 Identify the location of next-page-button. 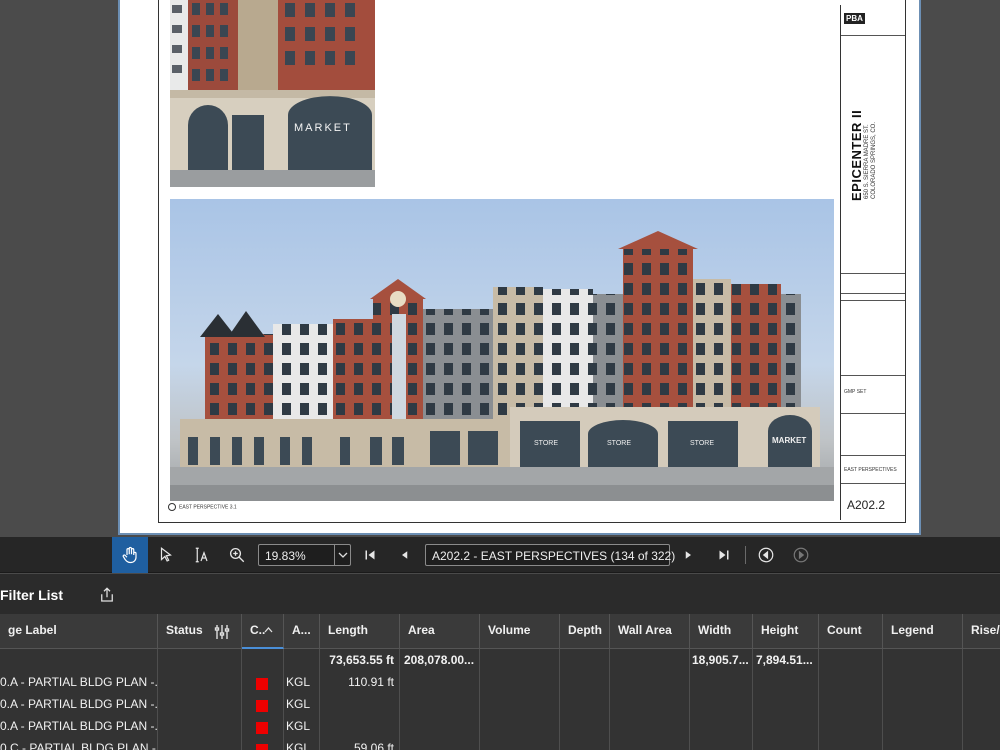
(688, 555).